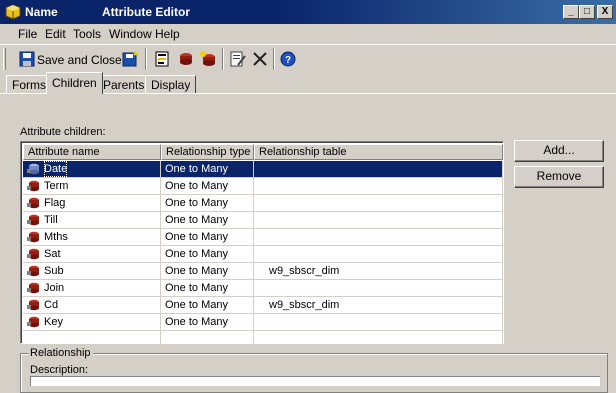 This screenshot has width=616, height=393. I want to click on cell-attribute-name: Till, so click(92, 220).